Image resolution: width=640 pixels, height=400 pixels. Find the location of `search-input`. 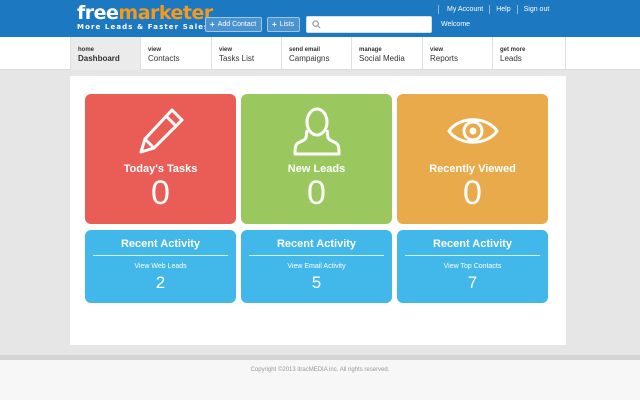

search-input is located at coordinates (377, 24).